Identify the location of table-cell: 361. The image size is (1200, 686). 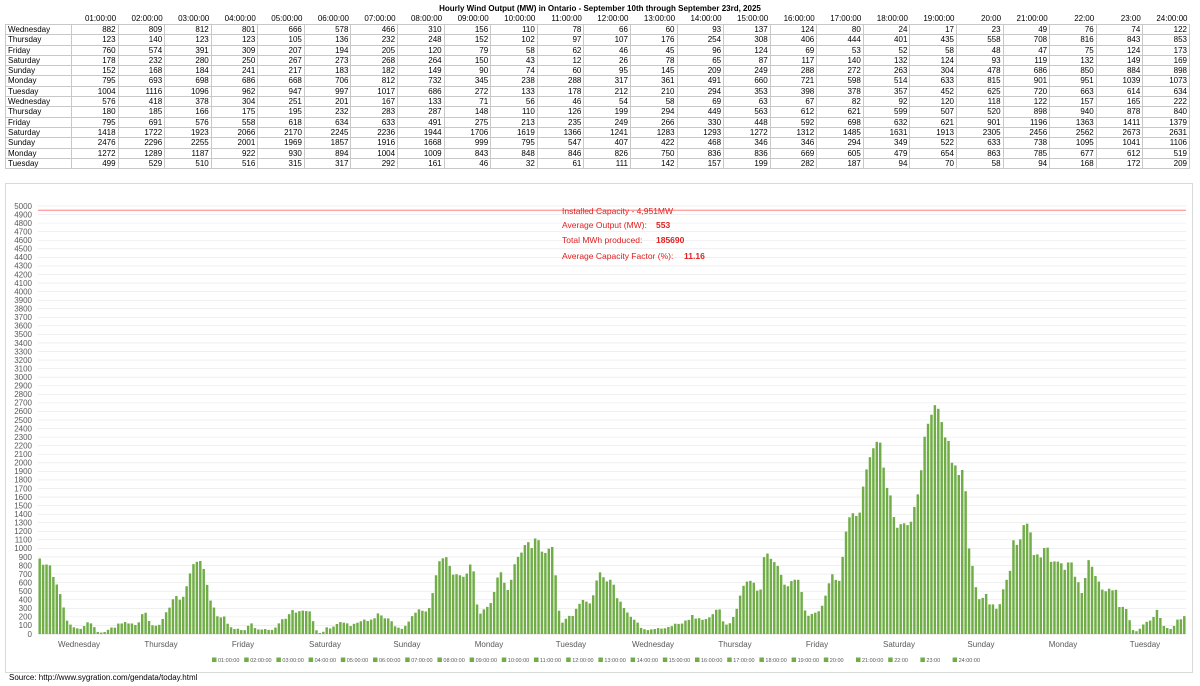
(653, 81).